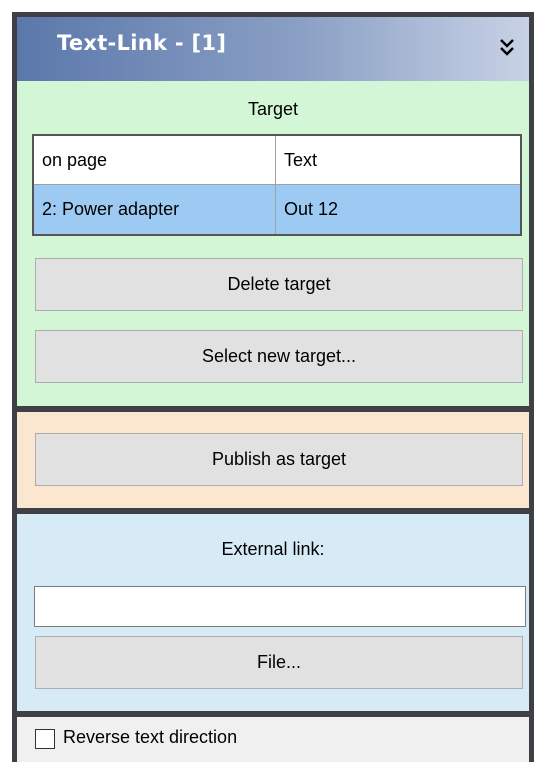 Image resolution: width=546 pixels, height=773 pixels. I want to click on publish-as-target-button: Publish as target, so click(279, 459).